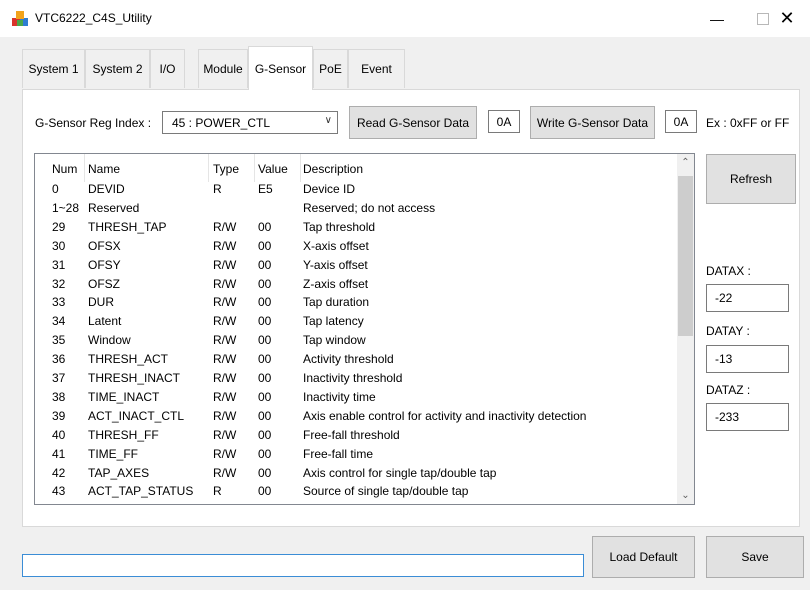 The height and width of the screenshot is (590, 810). I want to click on tab-module: Module, so click(223, 68).